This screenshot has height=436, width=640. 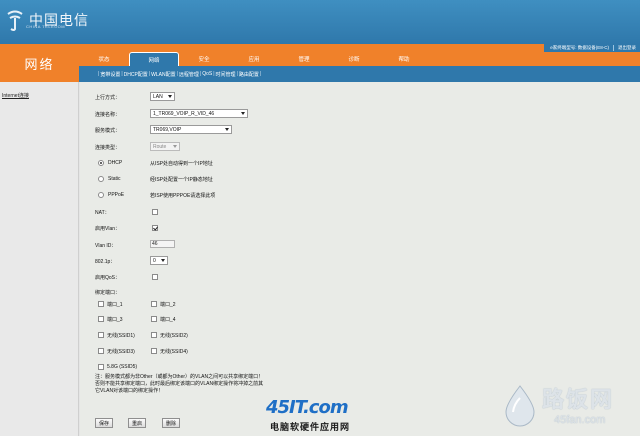 I want to click on conn-name-select: 1_TR069_VOIP_R_VID_46, so click(x=199, y=113).